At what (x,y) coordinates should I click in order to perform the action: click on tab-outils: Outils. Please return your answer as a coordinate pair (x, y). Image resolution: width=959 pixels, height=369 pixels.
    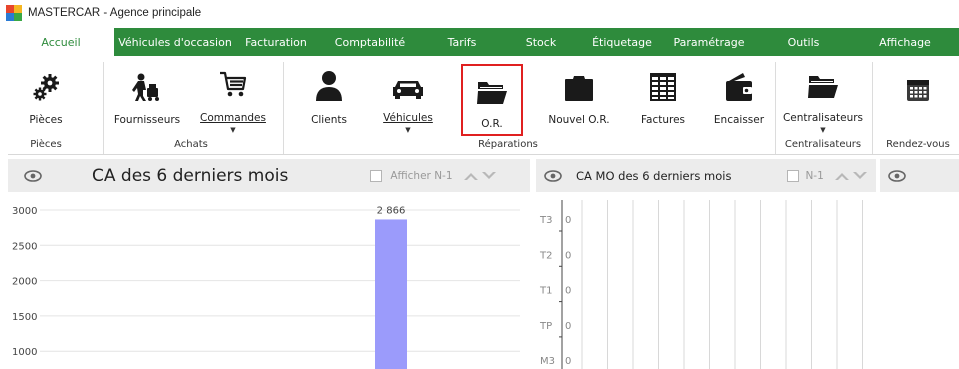
    Looking at the image, I should click on (803, 42).